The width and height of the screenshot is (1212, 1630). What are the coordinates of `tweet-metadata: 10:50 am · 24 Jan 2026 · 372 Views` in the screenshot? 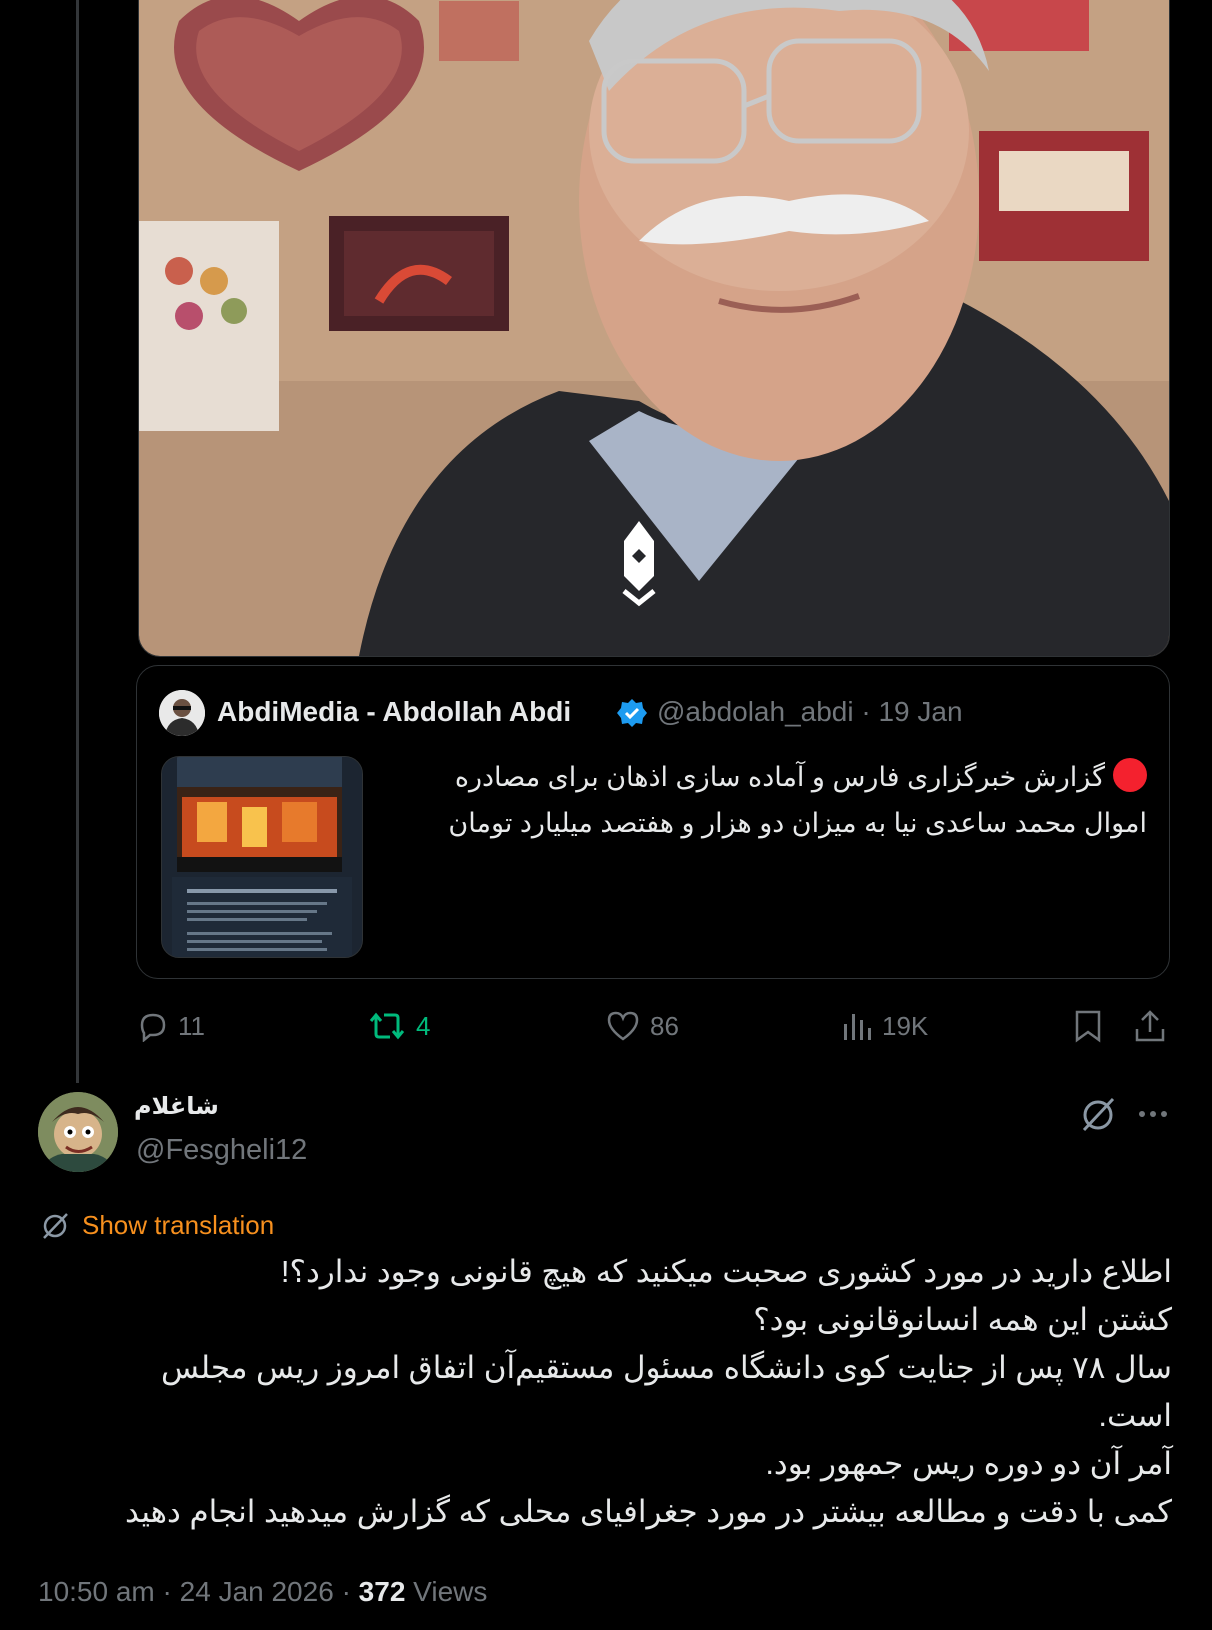 It's located at (262, 1592).